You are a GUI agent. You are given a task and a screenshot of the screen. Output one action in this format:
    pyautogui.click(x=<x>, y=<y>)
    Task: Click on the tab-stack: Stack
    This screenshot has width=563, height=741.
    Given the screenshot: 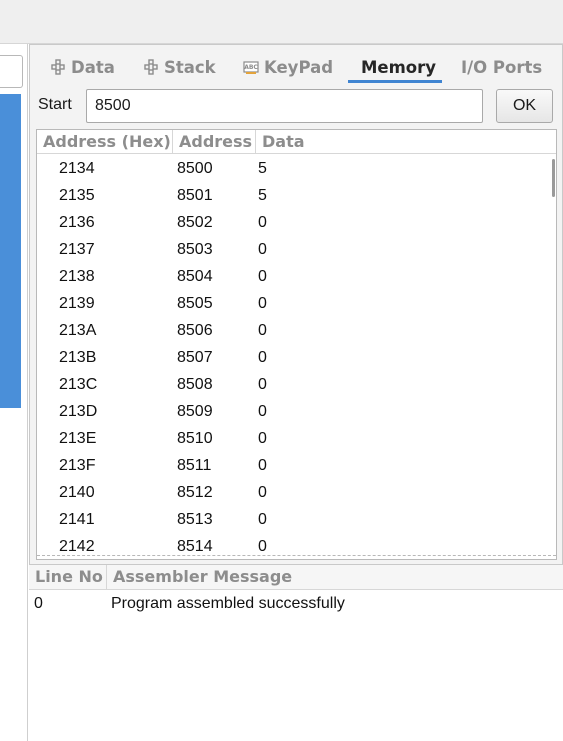 What is the action you would take?
    pyautogui.click(x=179, y=67)
    